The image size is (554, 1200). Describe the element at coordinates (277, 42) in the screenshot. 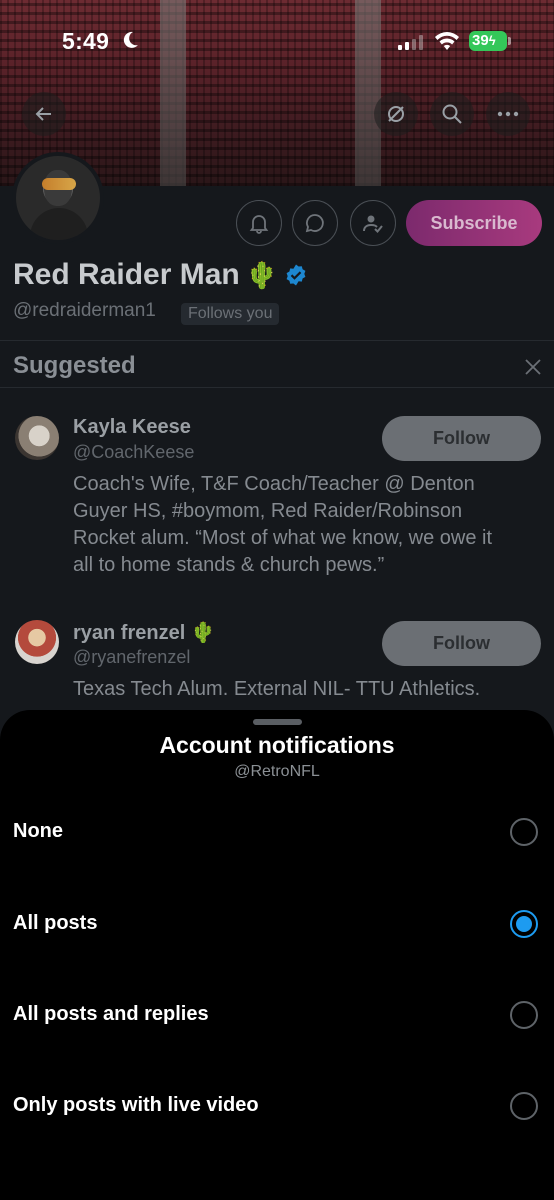

I see `status-bar: 5:49 39ϟ` at that location.